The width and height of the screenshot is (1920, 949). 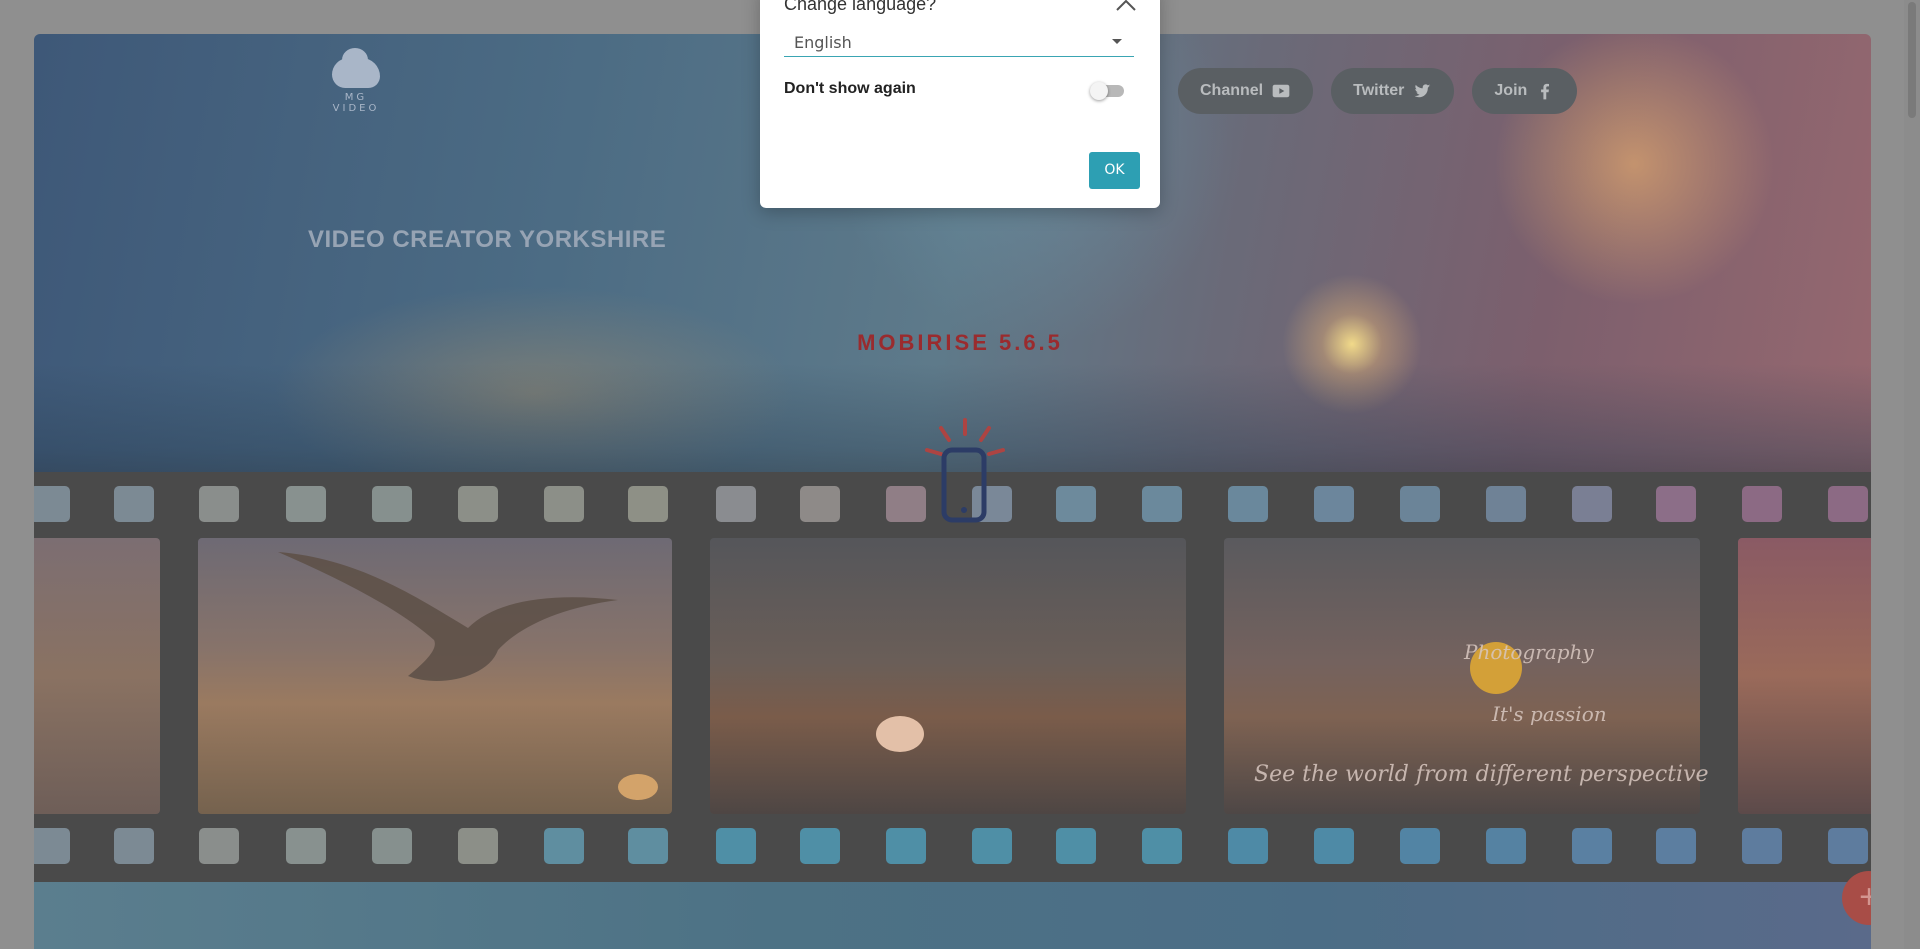 I want to click on seagull-icon, so click(x=448, y=616).